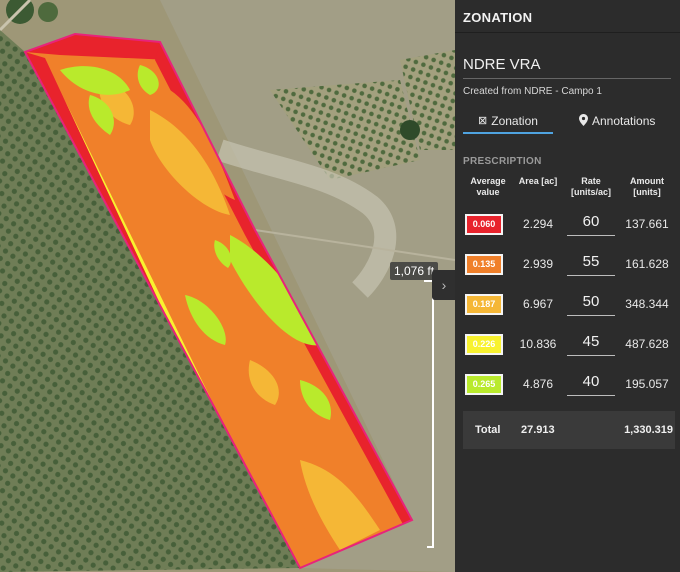 The height and width of the screenshot is (572, 680). I want to click on tab-zonation-label: Zonation, so click(514, 121).